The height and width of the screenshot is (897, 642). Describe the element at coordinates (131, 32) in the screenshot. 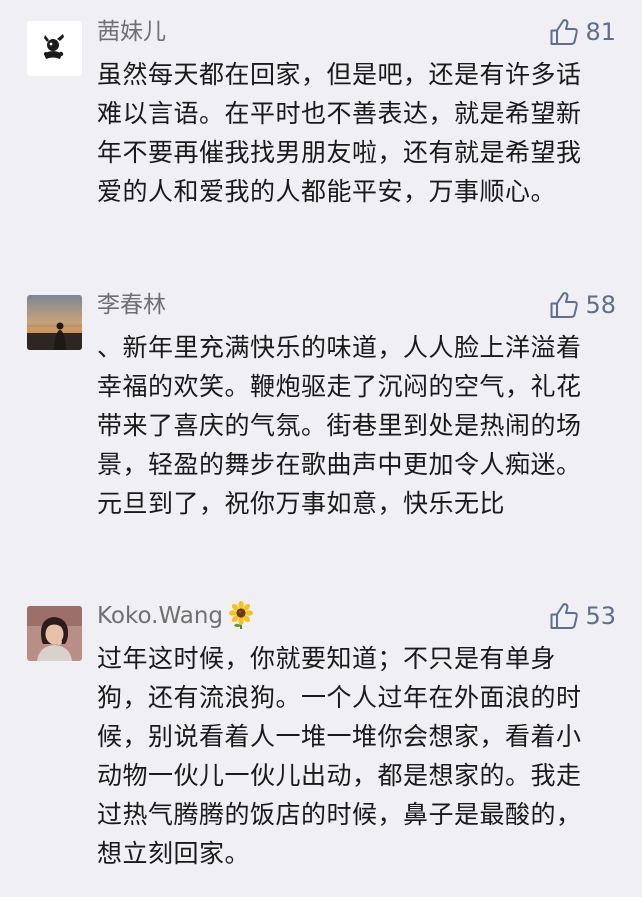

I see `username: 茜妹儿` at that location.